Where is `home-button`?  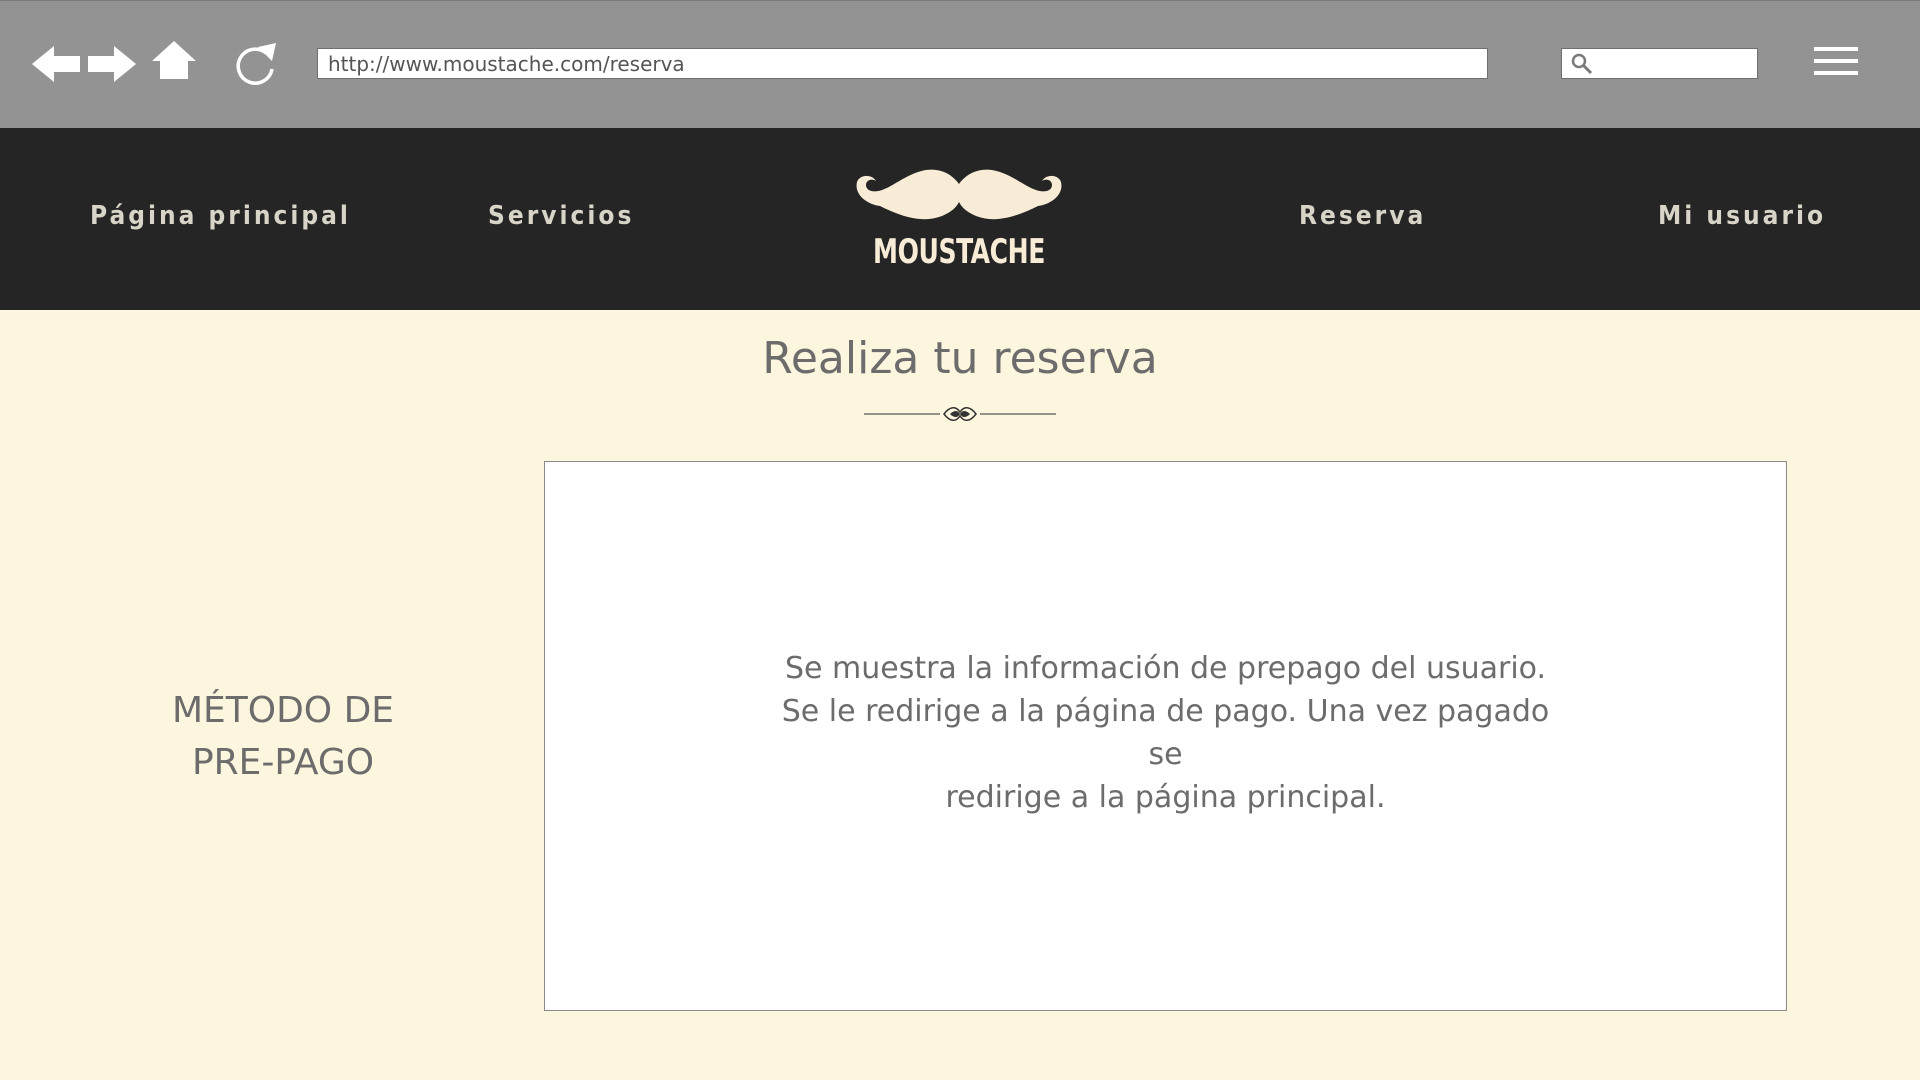 home-button is located at coordinates (175, 64).